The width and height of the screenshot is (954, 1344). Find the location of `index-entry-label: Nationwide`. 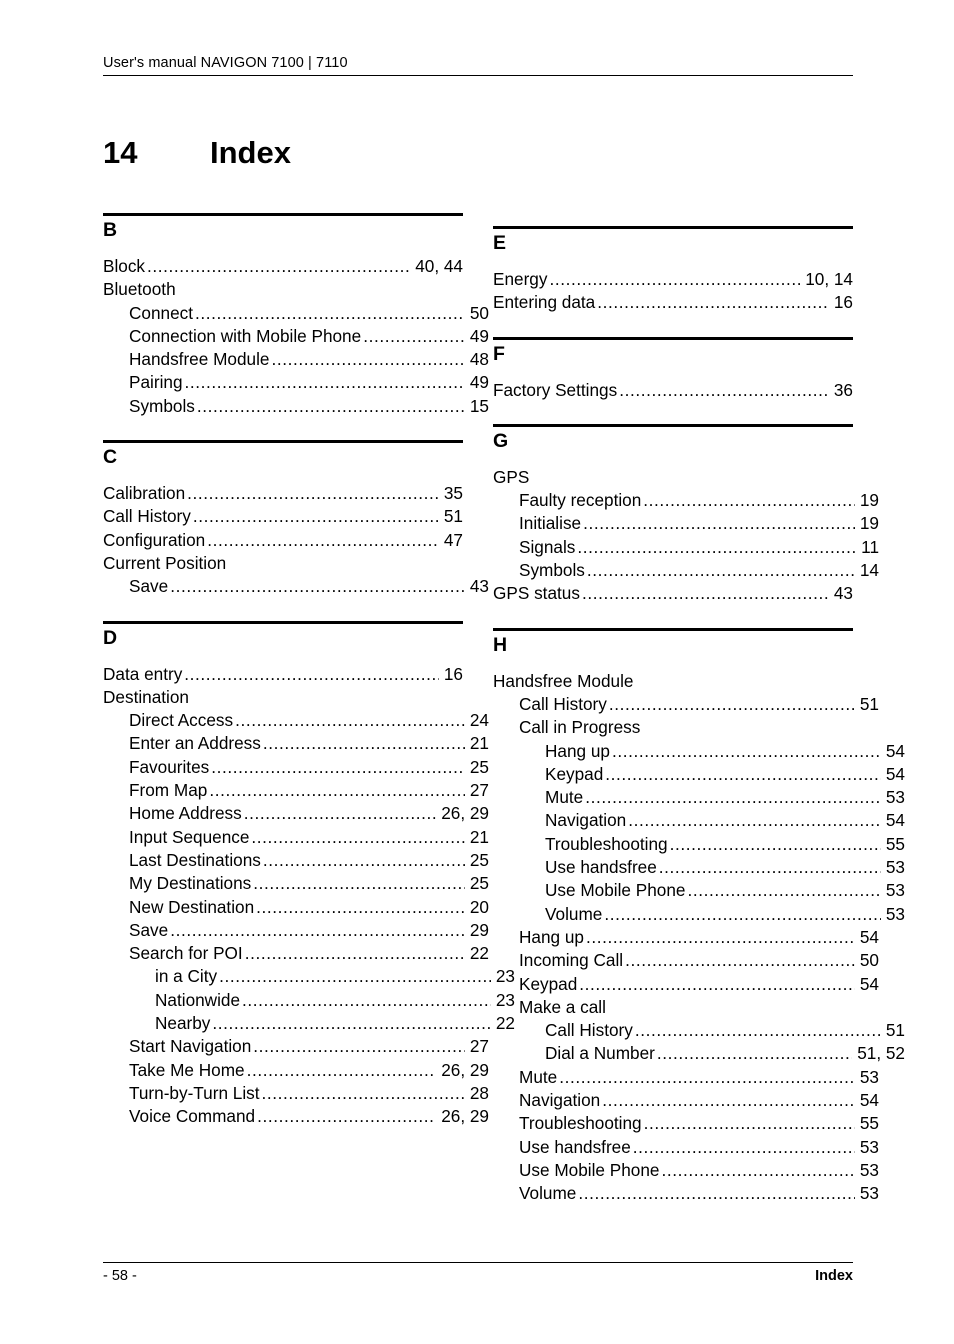

index-entry-label: Nationwide is located at coordinates (198, 999).